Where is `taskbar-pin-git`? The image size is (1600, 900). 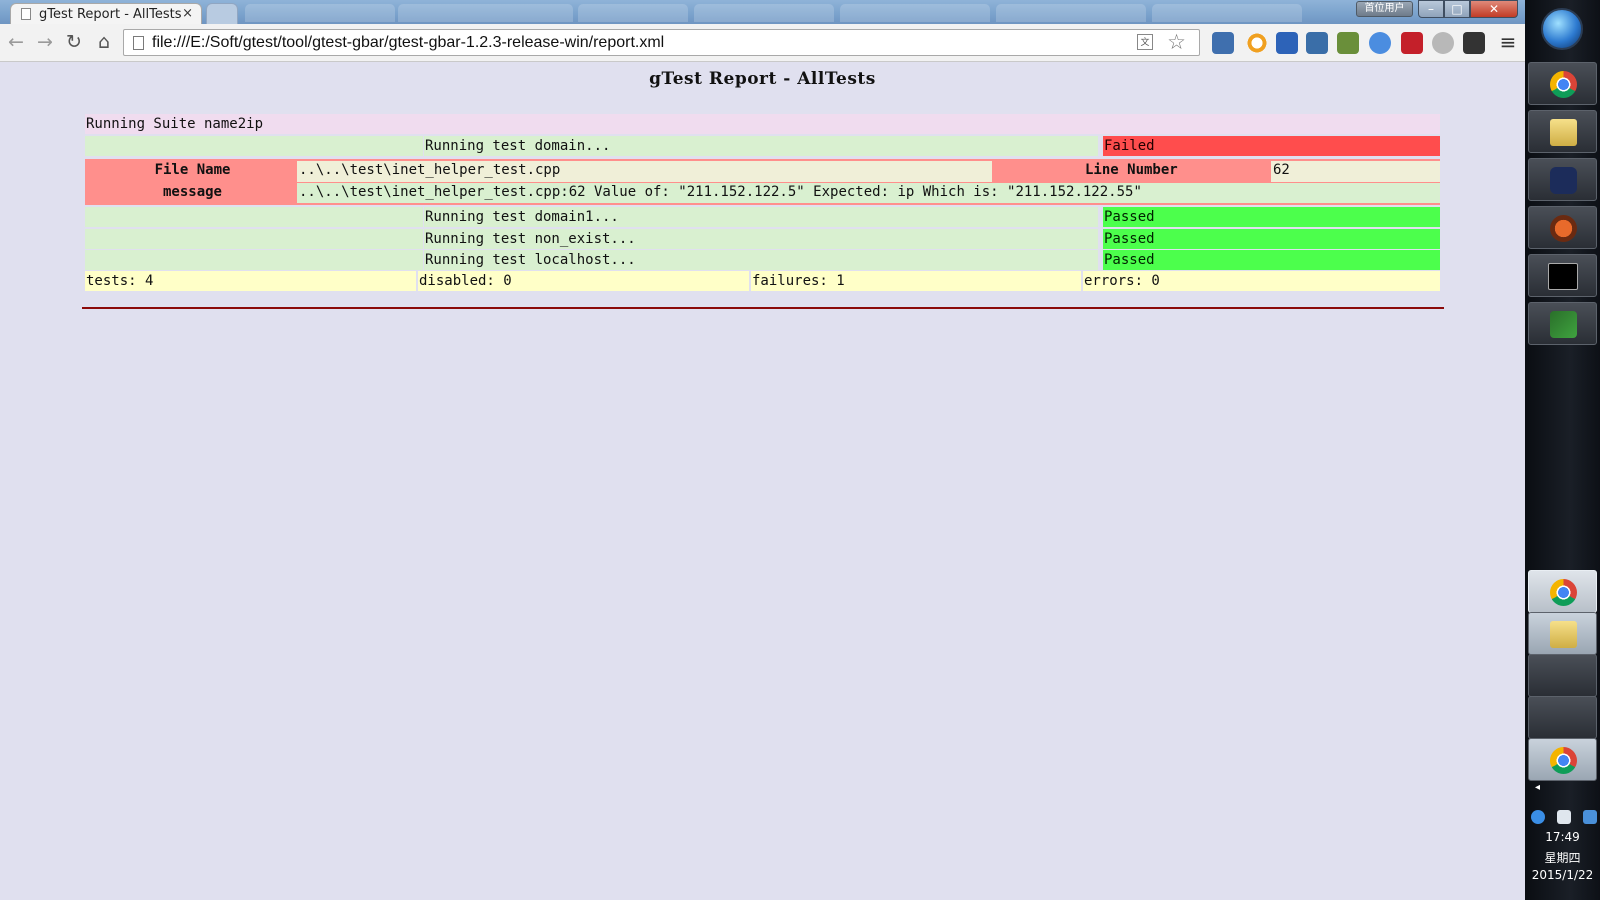
taskbar-pin-git is located at coordinates (1562, 227).